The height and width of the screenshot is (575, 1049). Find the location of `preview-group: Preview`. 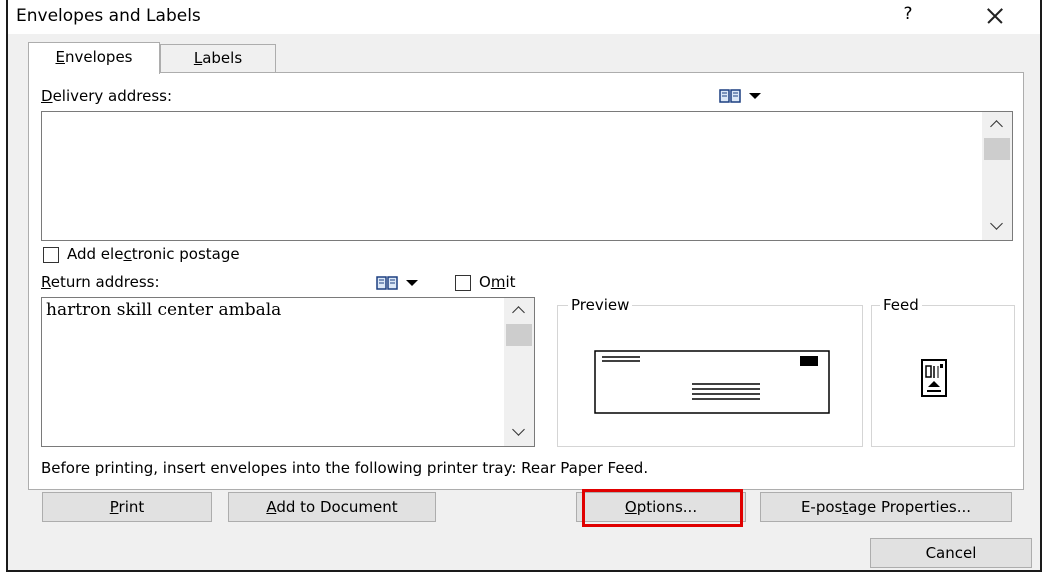

preview-group: Preview is located at coordinates (710, 371).